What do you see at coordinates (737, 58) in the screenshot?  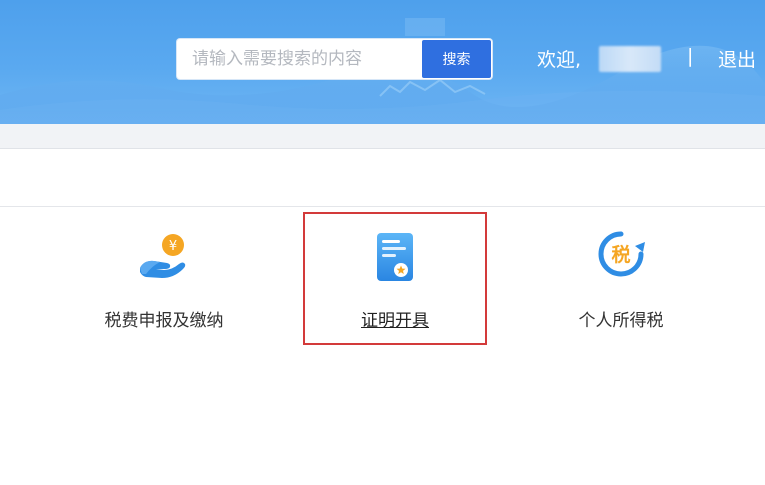 I see `logout-link: 退出` at bounding box center [737, 58].